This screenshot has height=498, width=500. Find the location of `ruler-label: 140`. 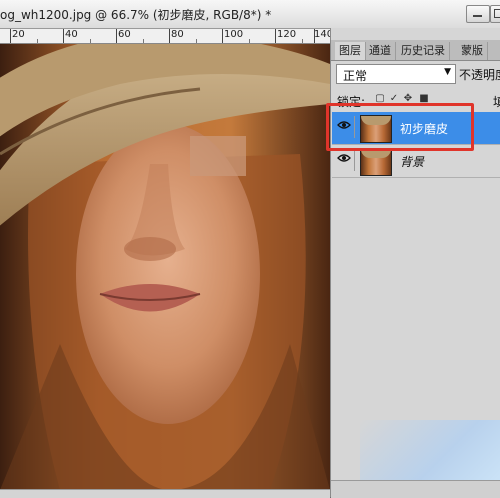

ruler-label: 140 is located at coordinates (322, 34).